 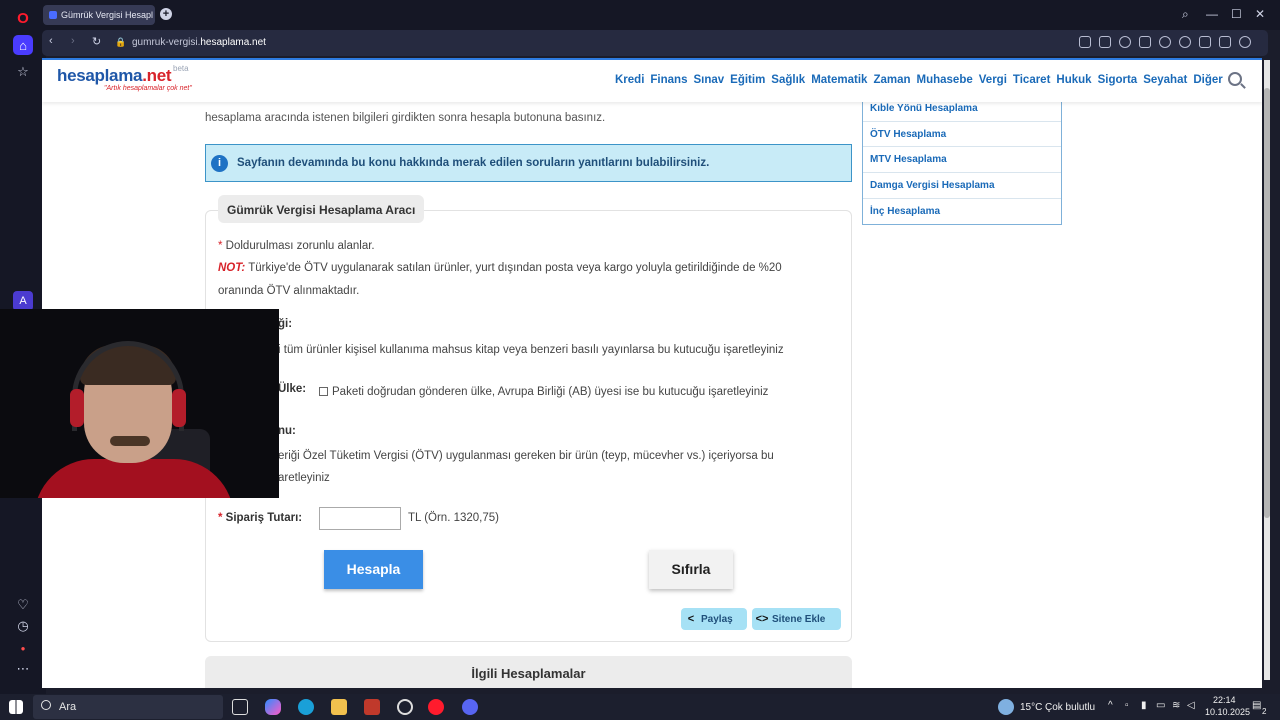 I want to click on file-explorer-icon, so click(x=339, y=707).